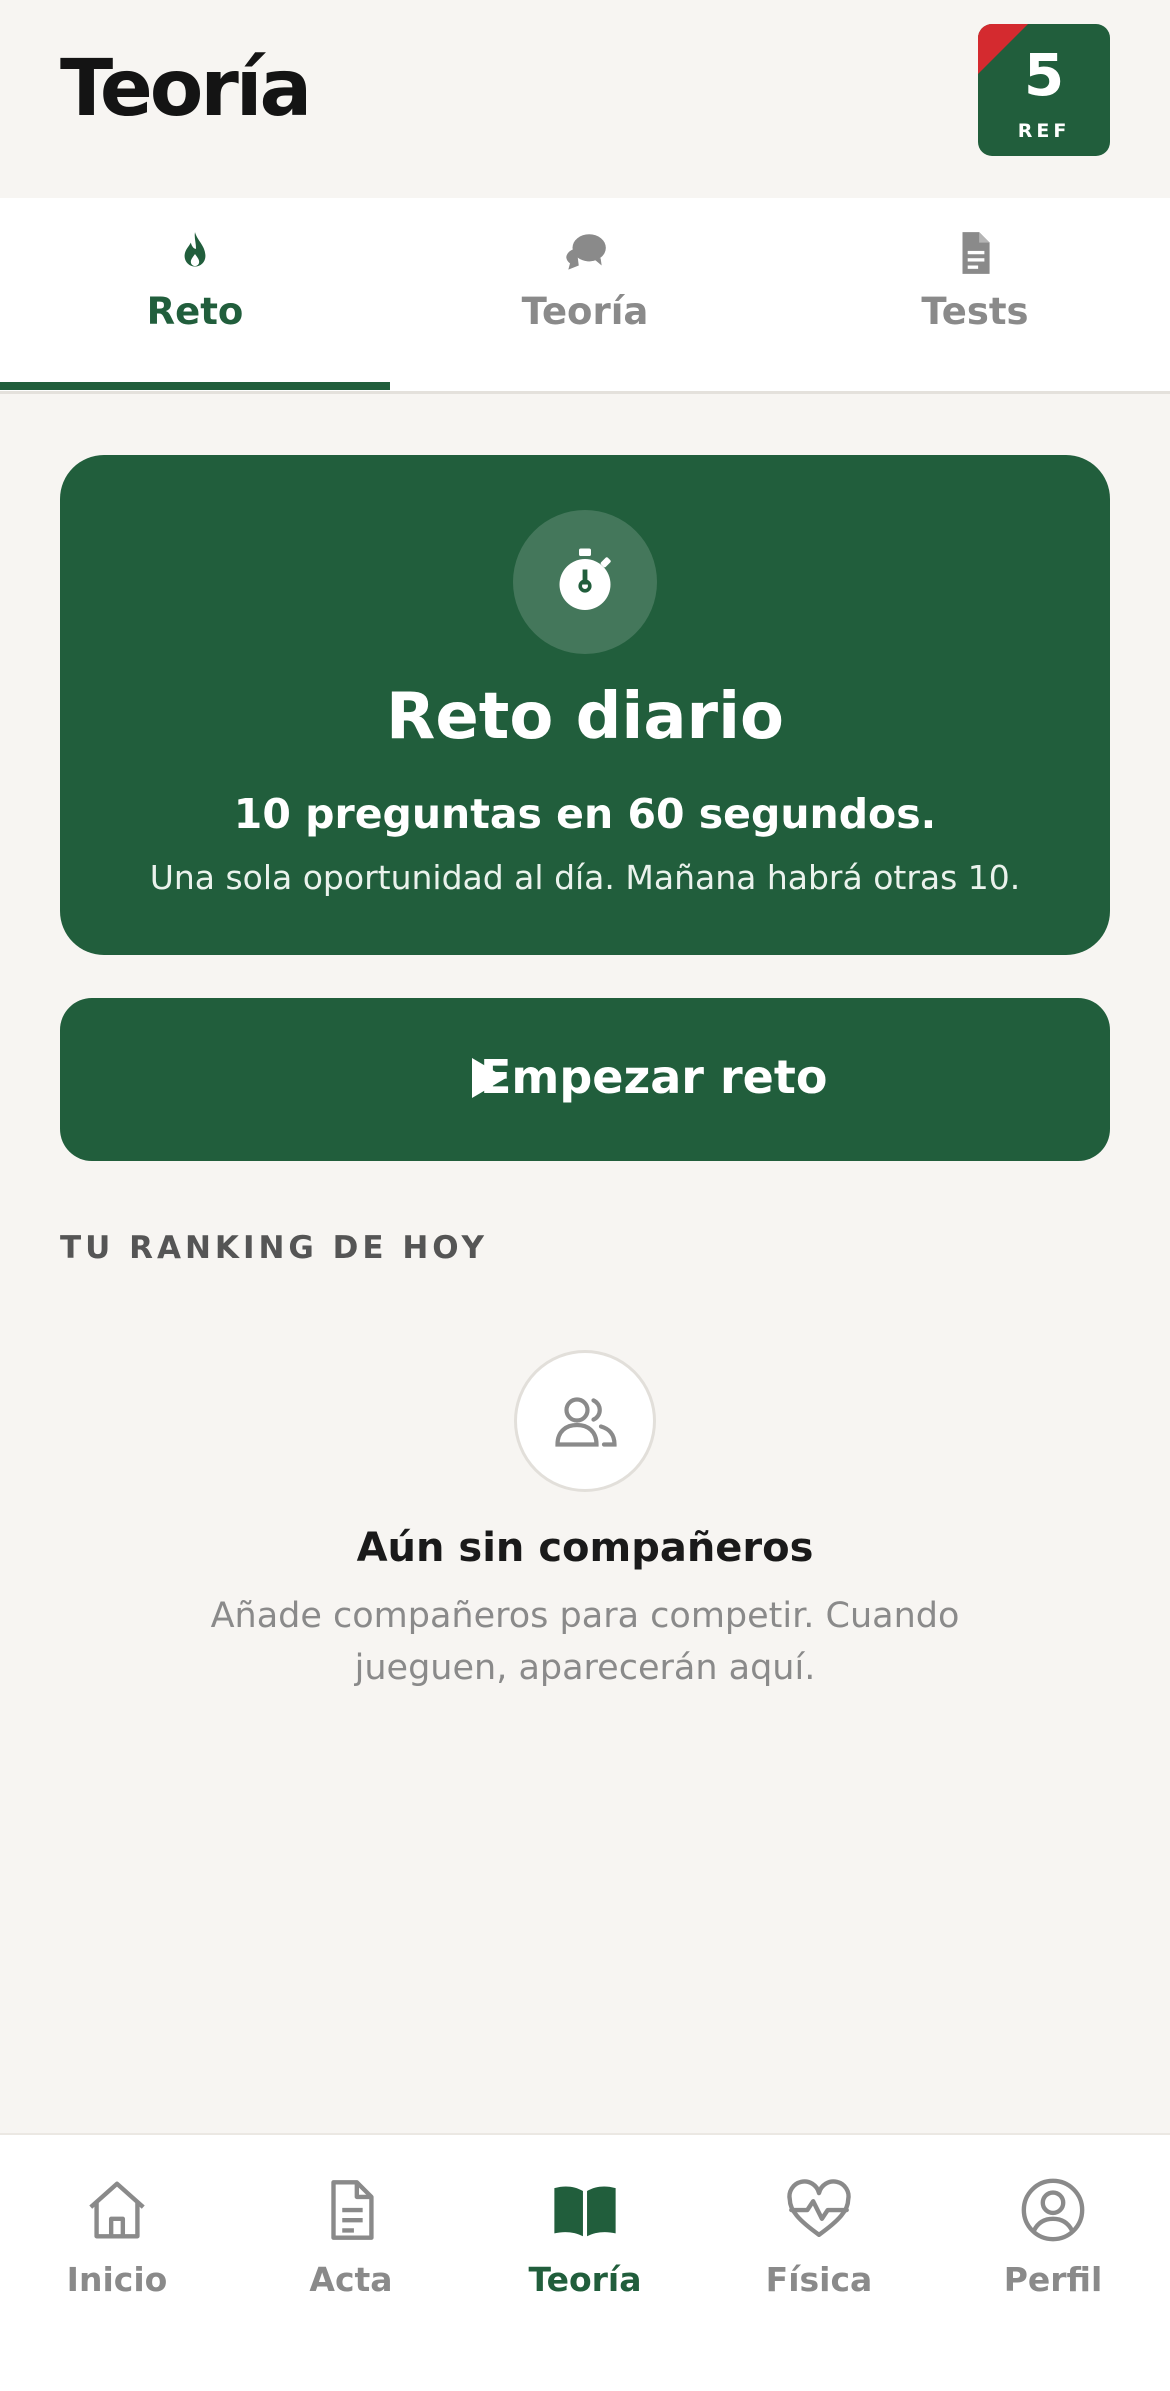 This screenshot has width=1170, height=2391. What do you see at coordinates (274, 1248) in the screenshot?
I see `ranking-section-title: TU RANKING DE HOY` at bounding box center [274, 1248].